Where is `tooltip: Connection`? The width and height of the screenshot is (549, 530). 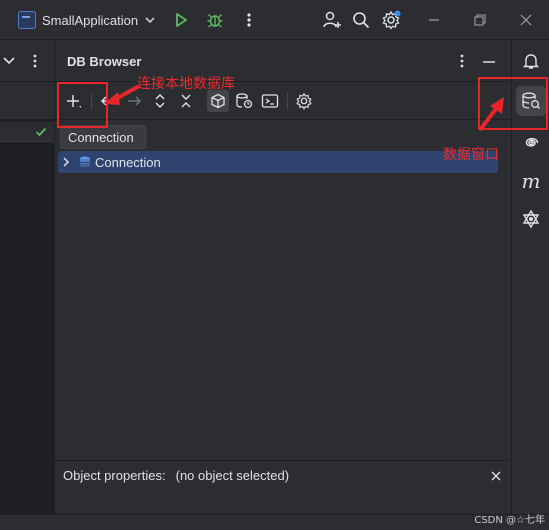 tooltip: Connection is located at coordinates (103, 137).